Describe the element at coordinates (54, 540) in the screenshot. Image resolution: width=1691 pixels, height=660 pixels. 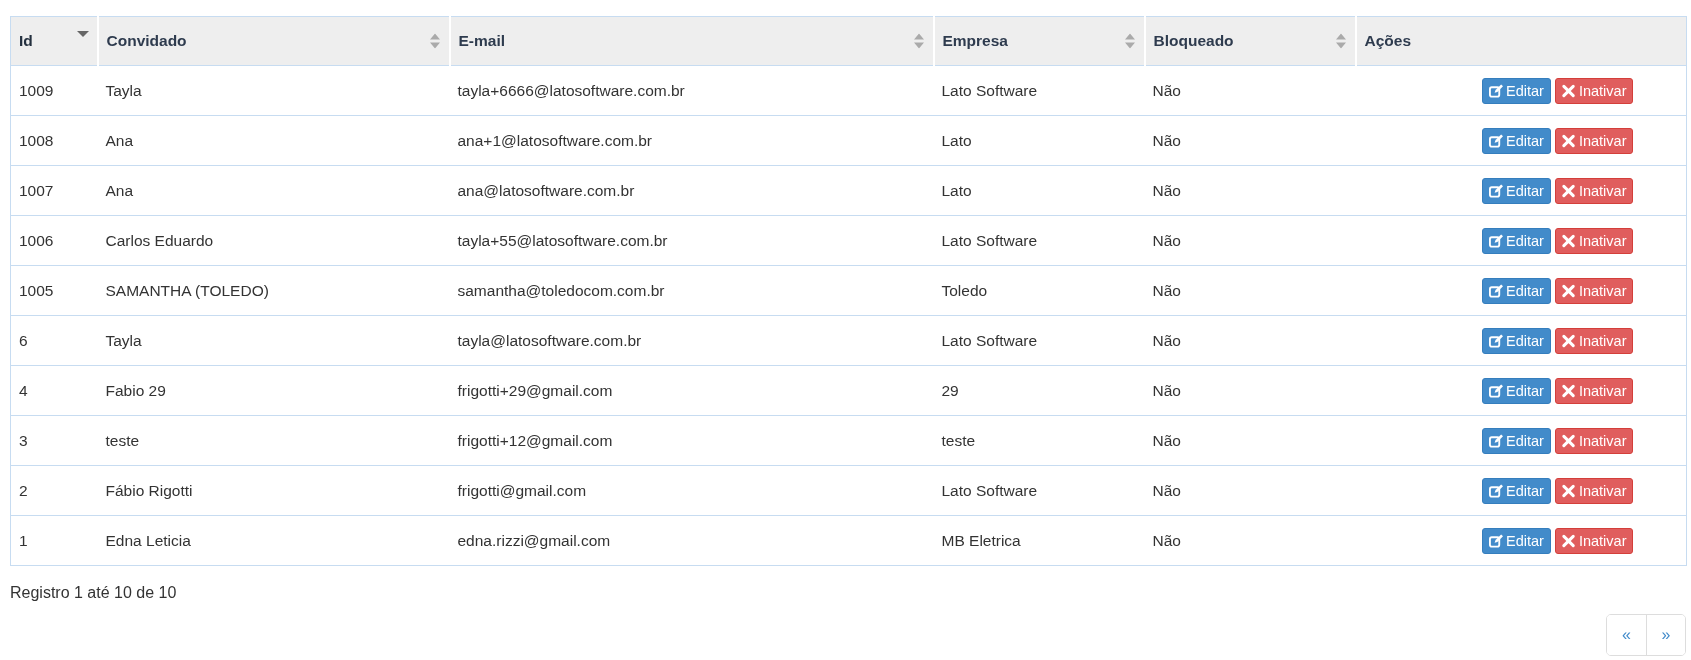
I see `table-cell: 1` at that location.